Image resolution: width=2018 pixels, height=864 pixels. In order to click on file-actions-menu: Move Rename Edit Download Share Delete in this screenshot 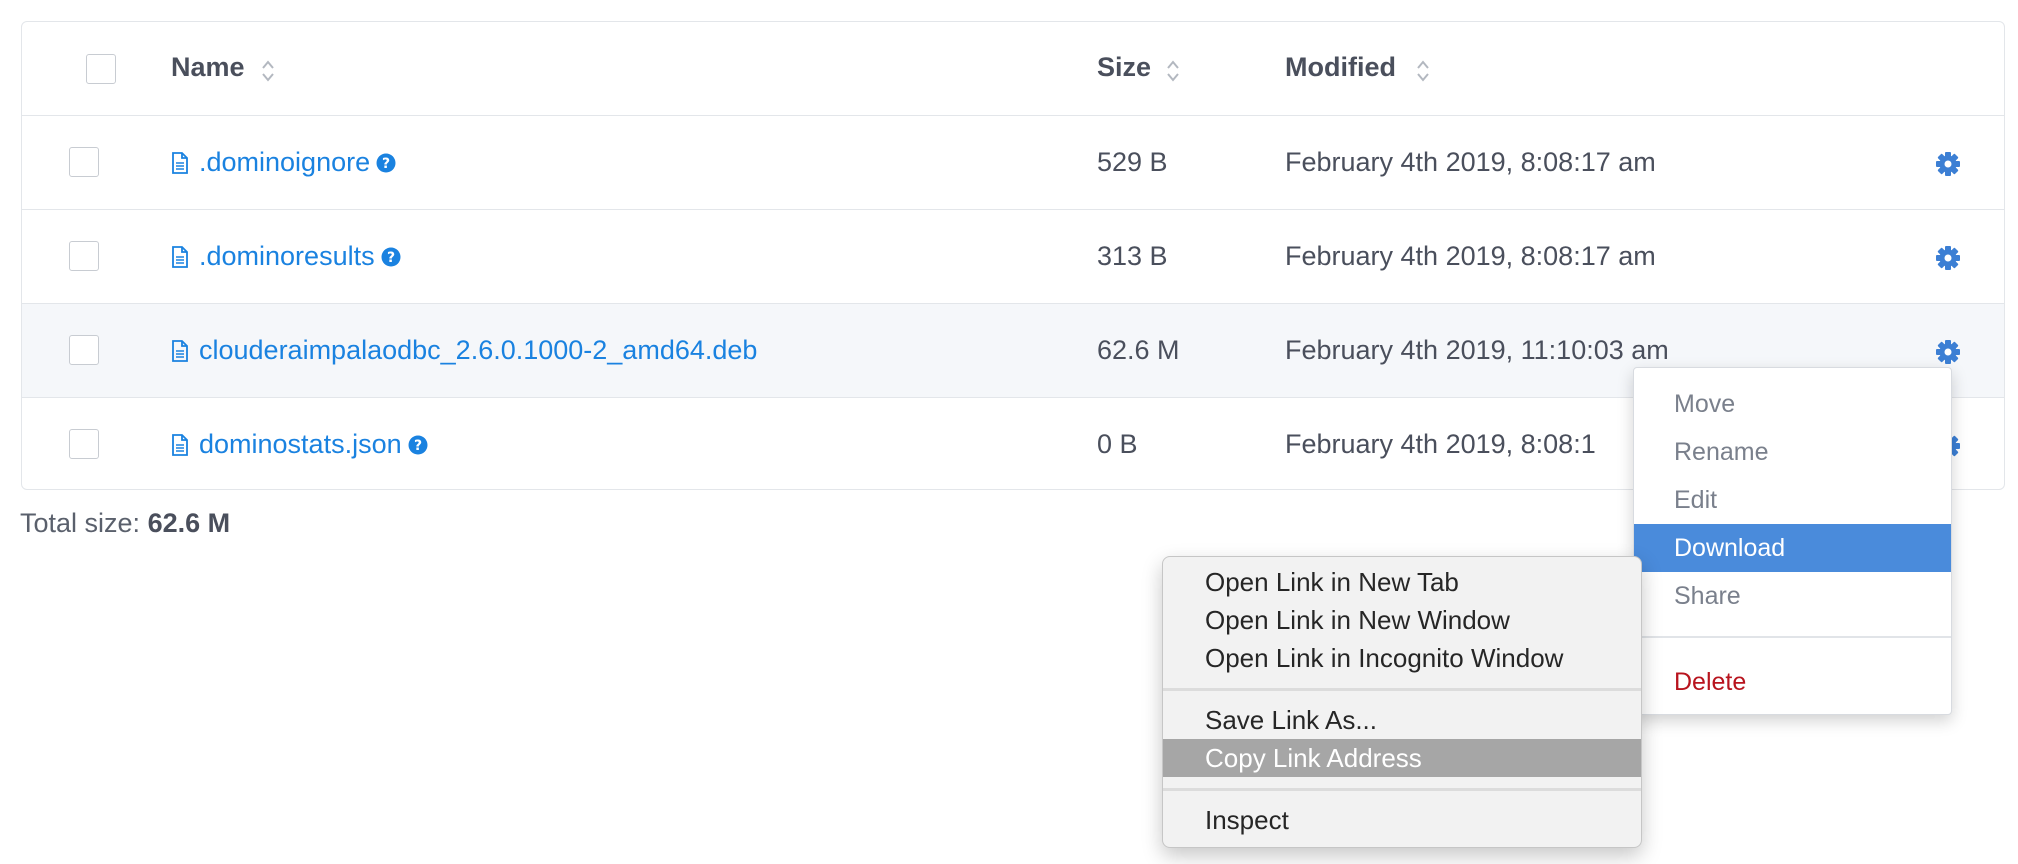, I will do `click(1792, 541)`.